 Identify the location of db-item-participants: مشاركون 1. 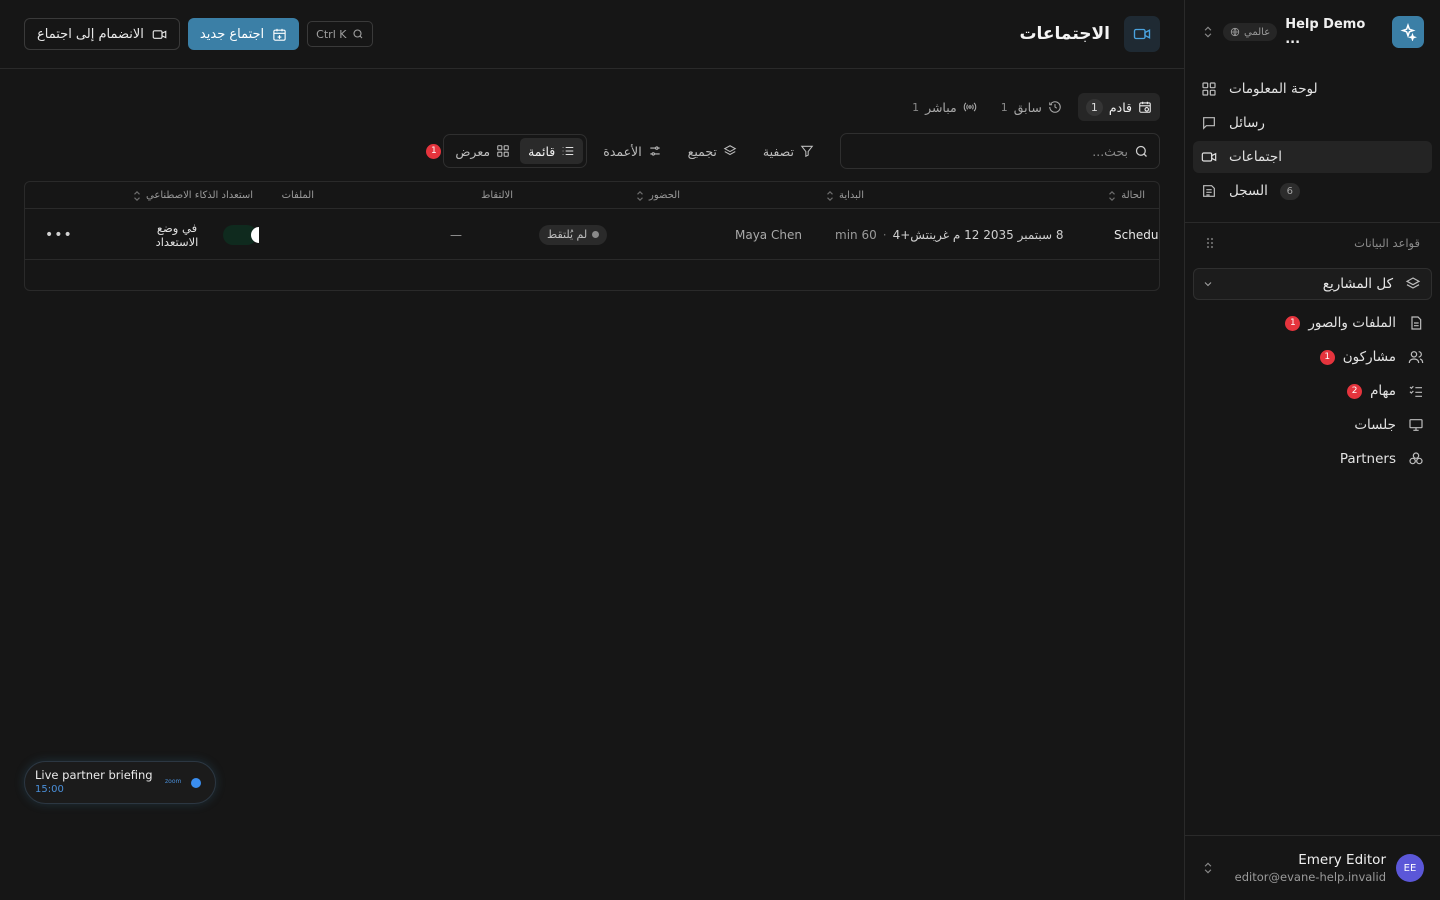
(1312, 357).